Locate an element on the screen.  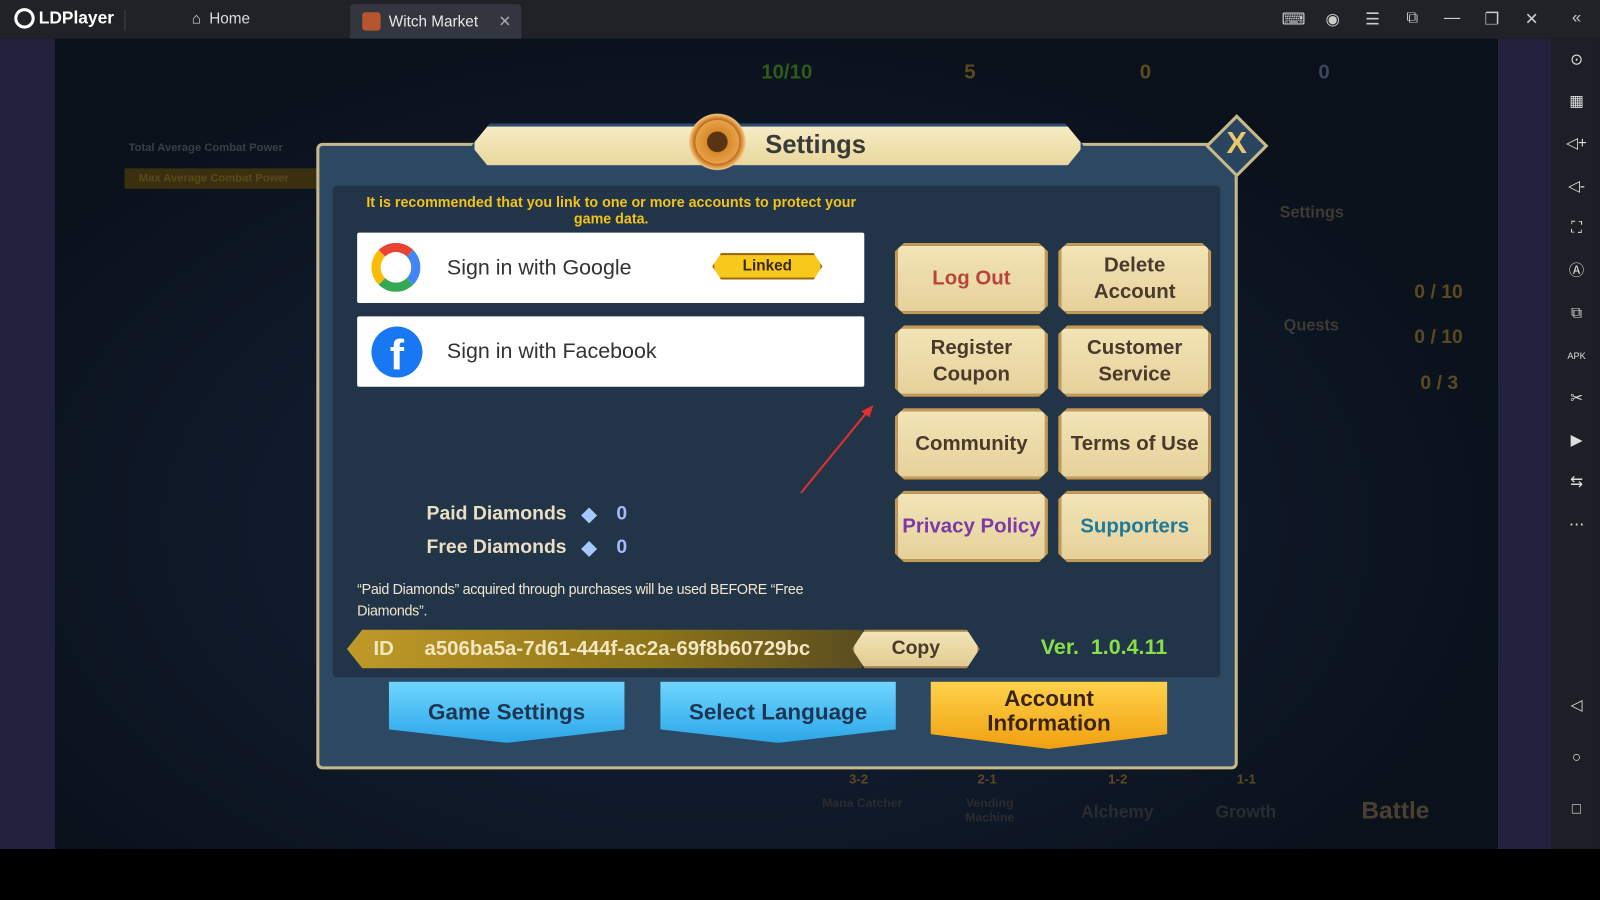
red-arrow-annotation is located at coordinates (837, 449).